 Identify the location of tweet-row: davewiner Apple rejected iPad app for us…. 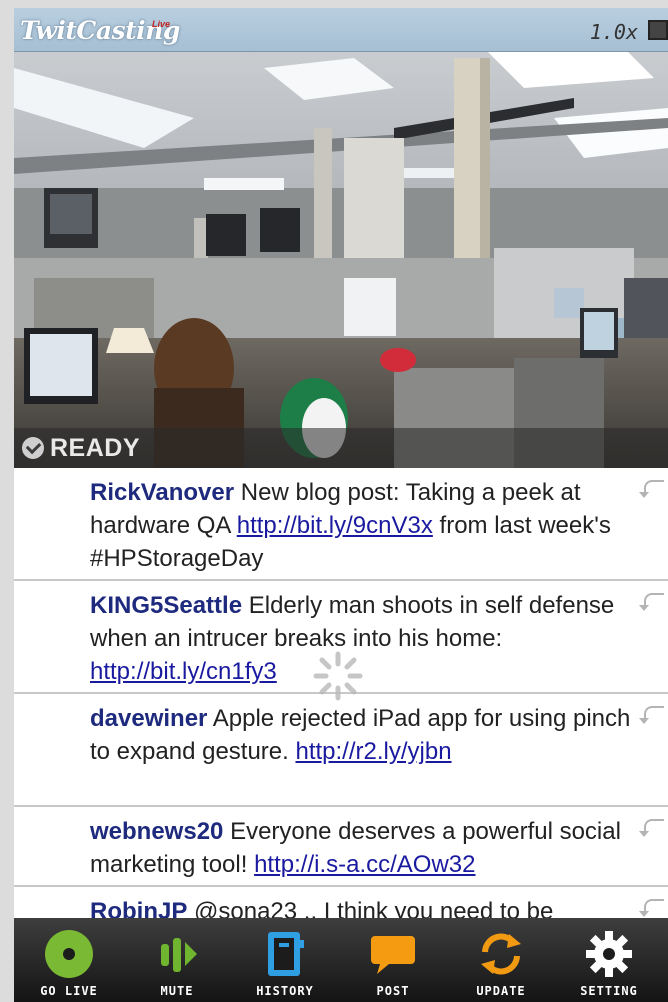
(341, 750).